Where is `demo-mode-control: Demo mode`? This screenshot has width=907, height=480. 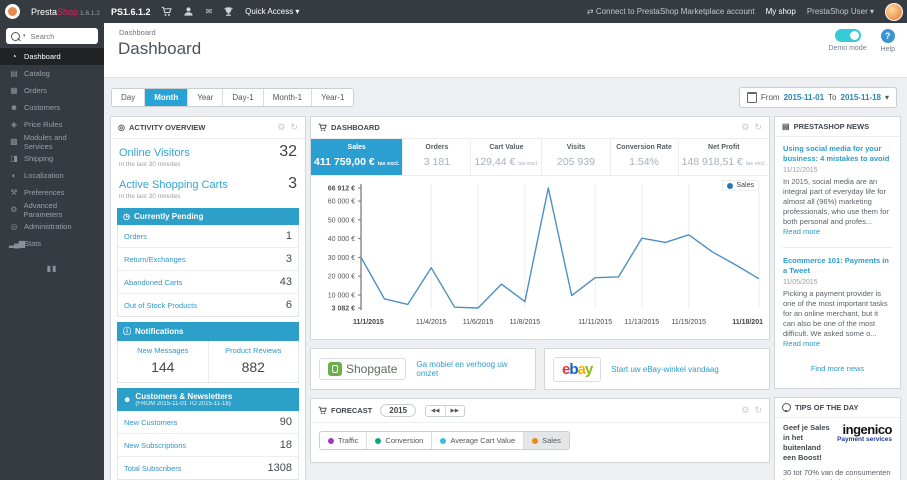
demo-mode-control: Demo mode is located at coordinates (847, 40).